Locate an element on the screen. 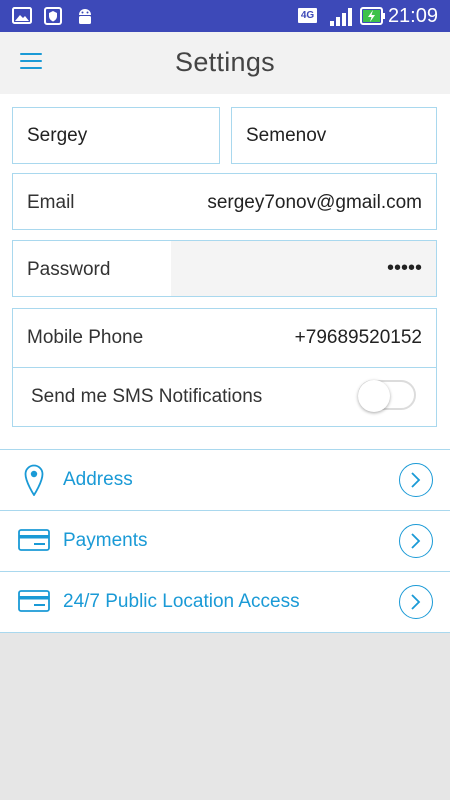 The image size is (450, 800). last-name-field is located at coordinates (334, 135).